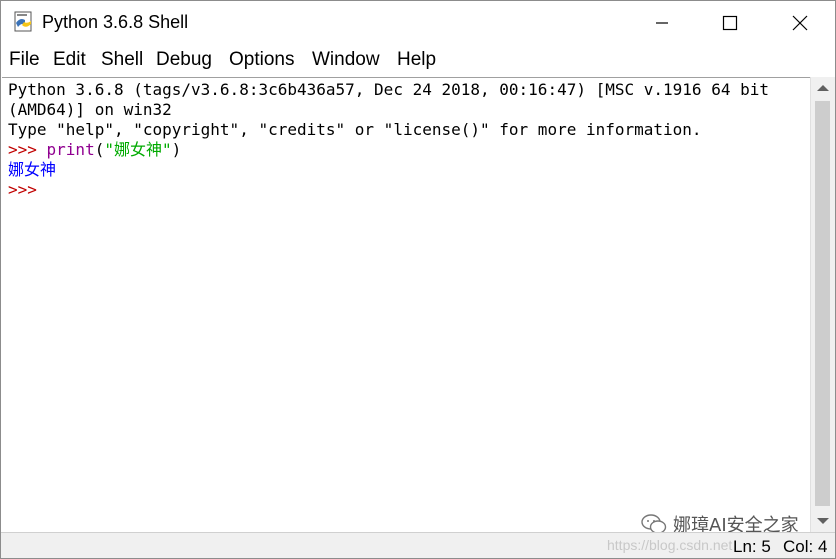 The width and height of the screenshot is (836, 559). What do you see at coordinates (69, 60) in the screenshot?
I see `menu-edit: Edit` at bounding box center [69, 60].